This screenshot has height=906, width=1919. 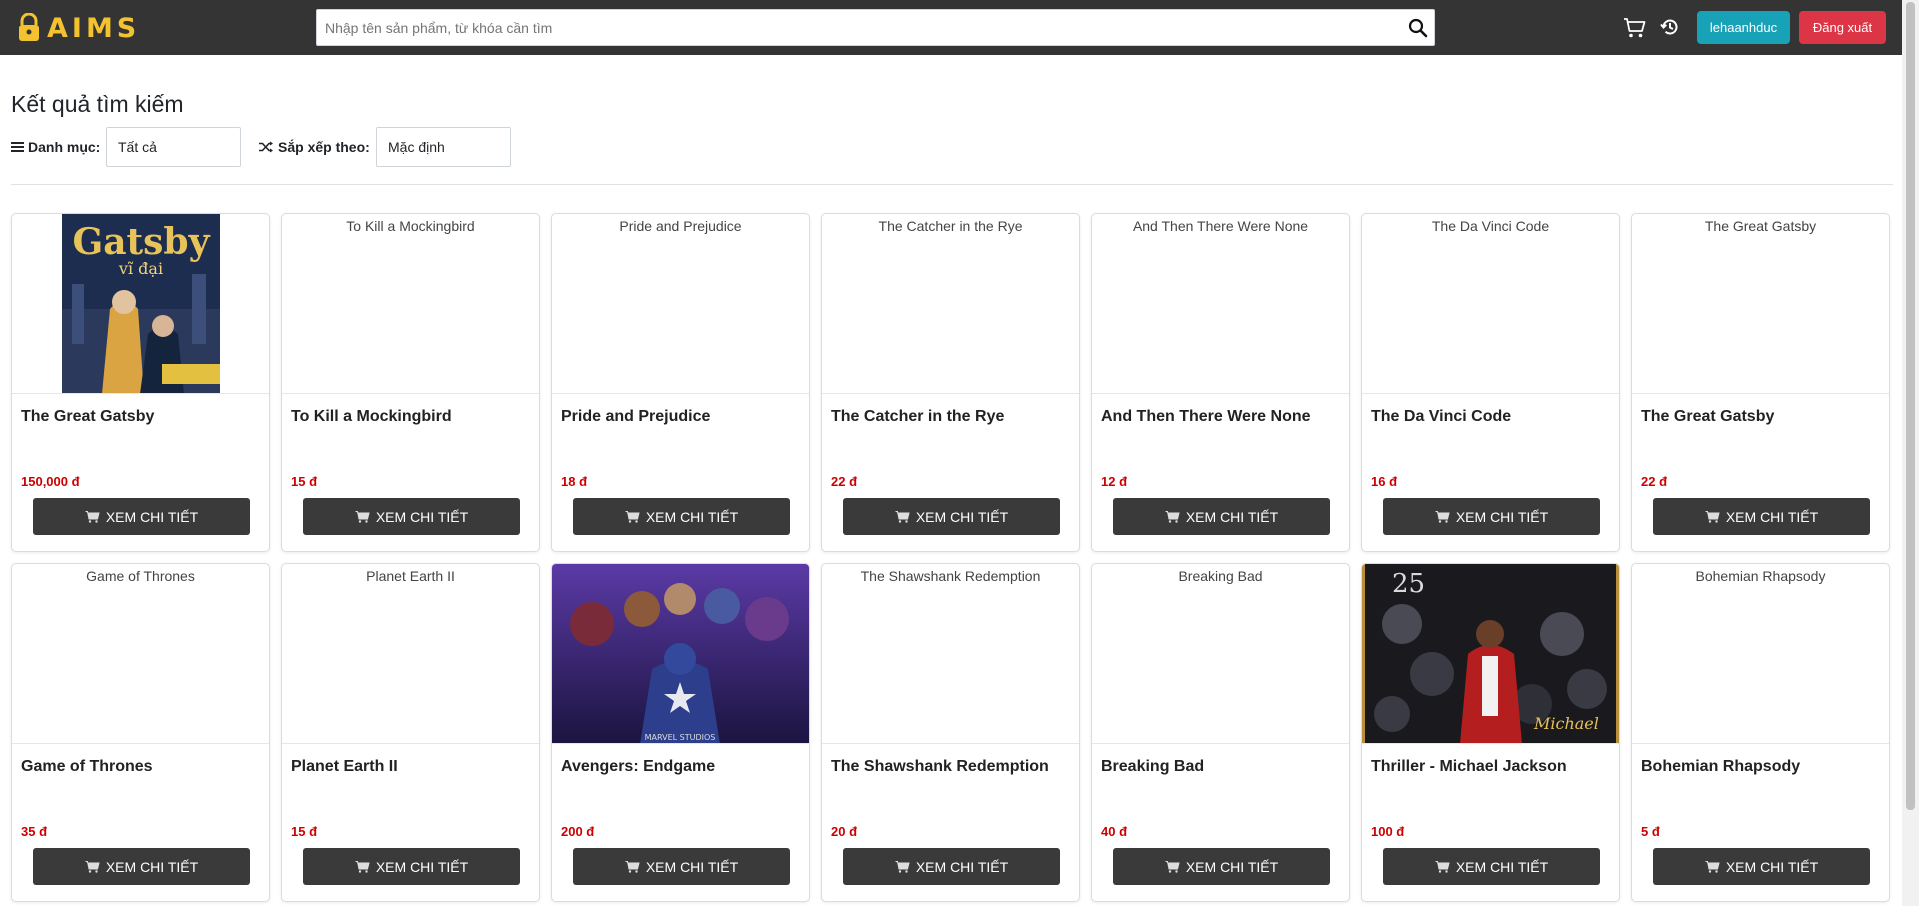 I want to click on search-box, so click(x=875, y=27).